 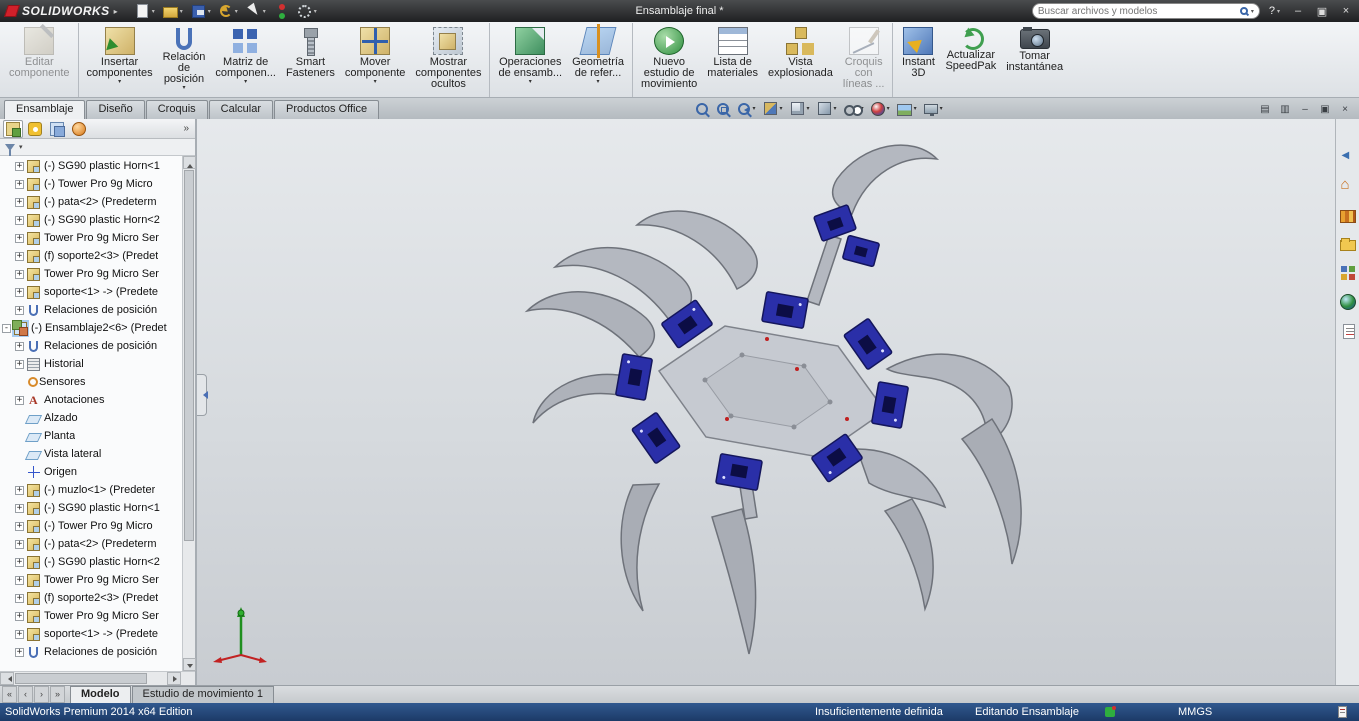 I want to click on featuremanager-tab, so click(x=13, y=128).